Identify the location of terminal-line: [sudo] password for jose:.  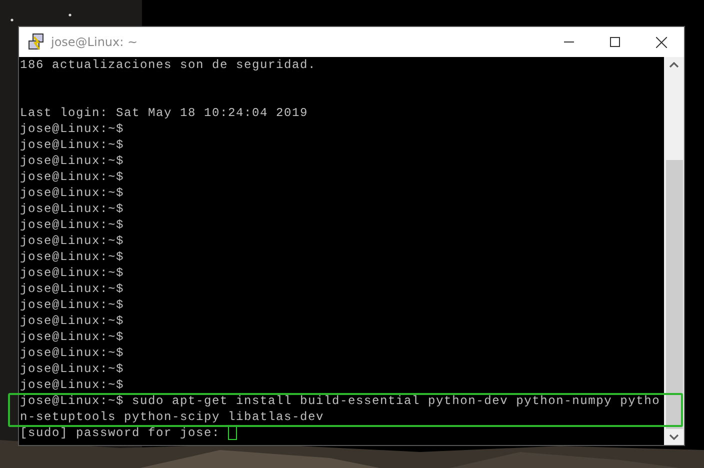
(120, 433).